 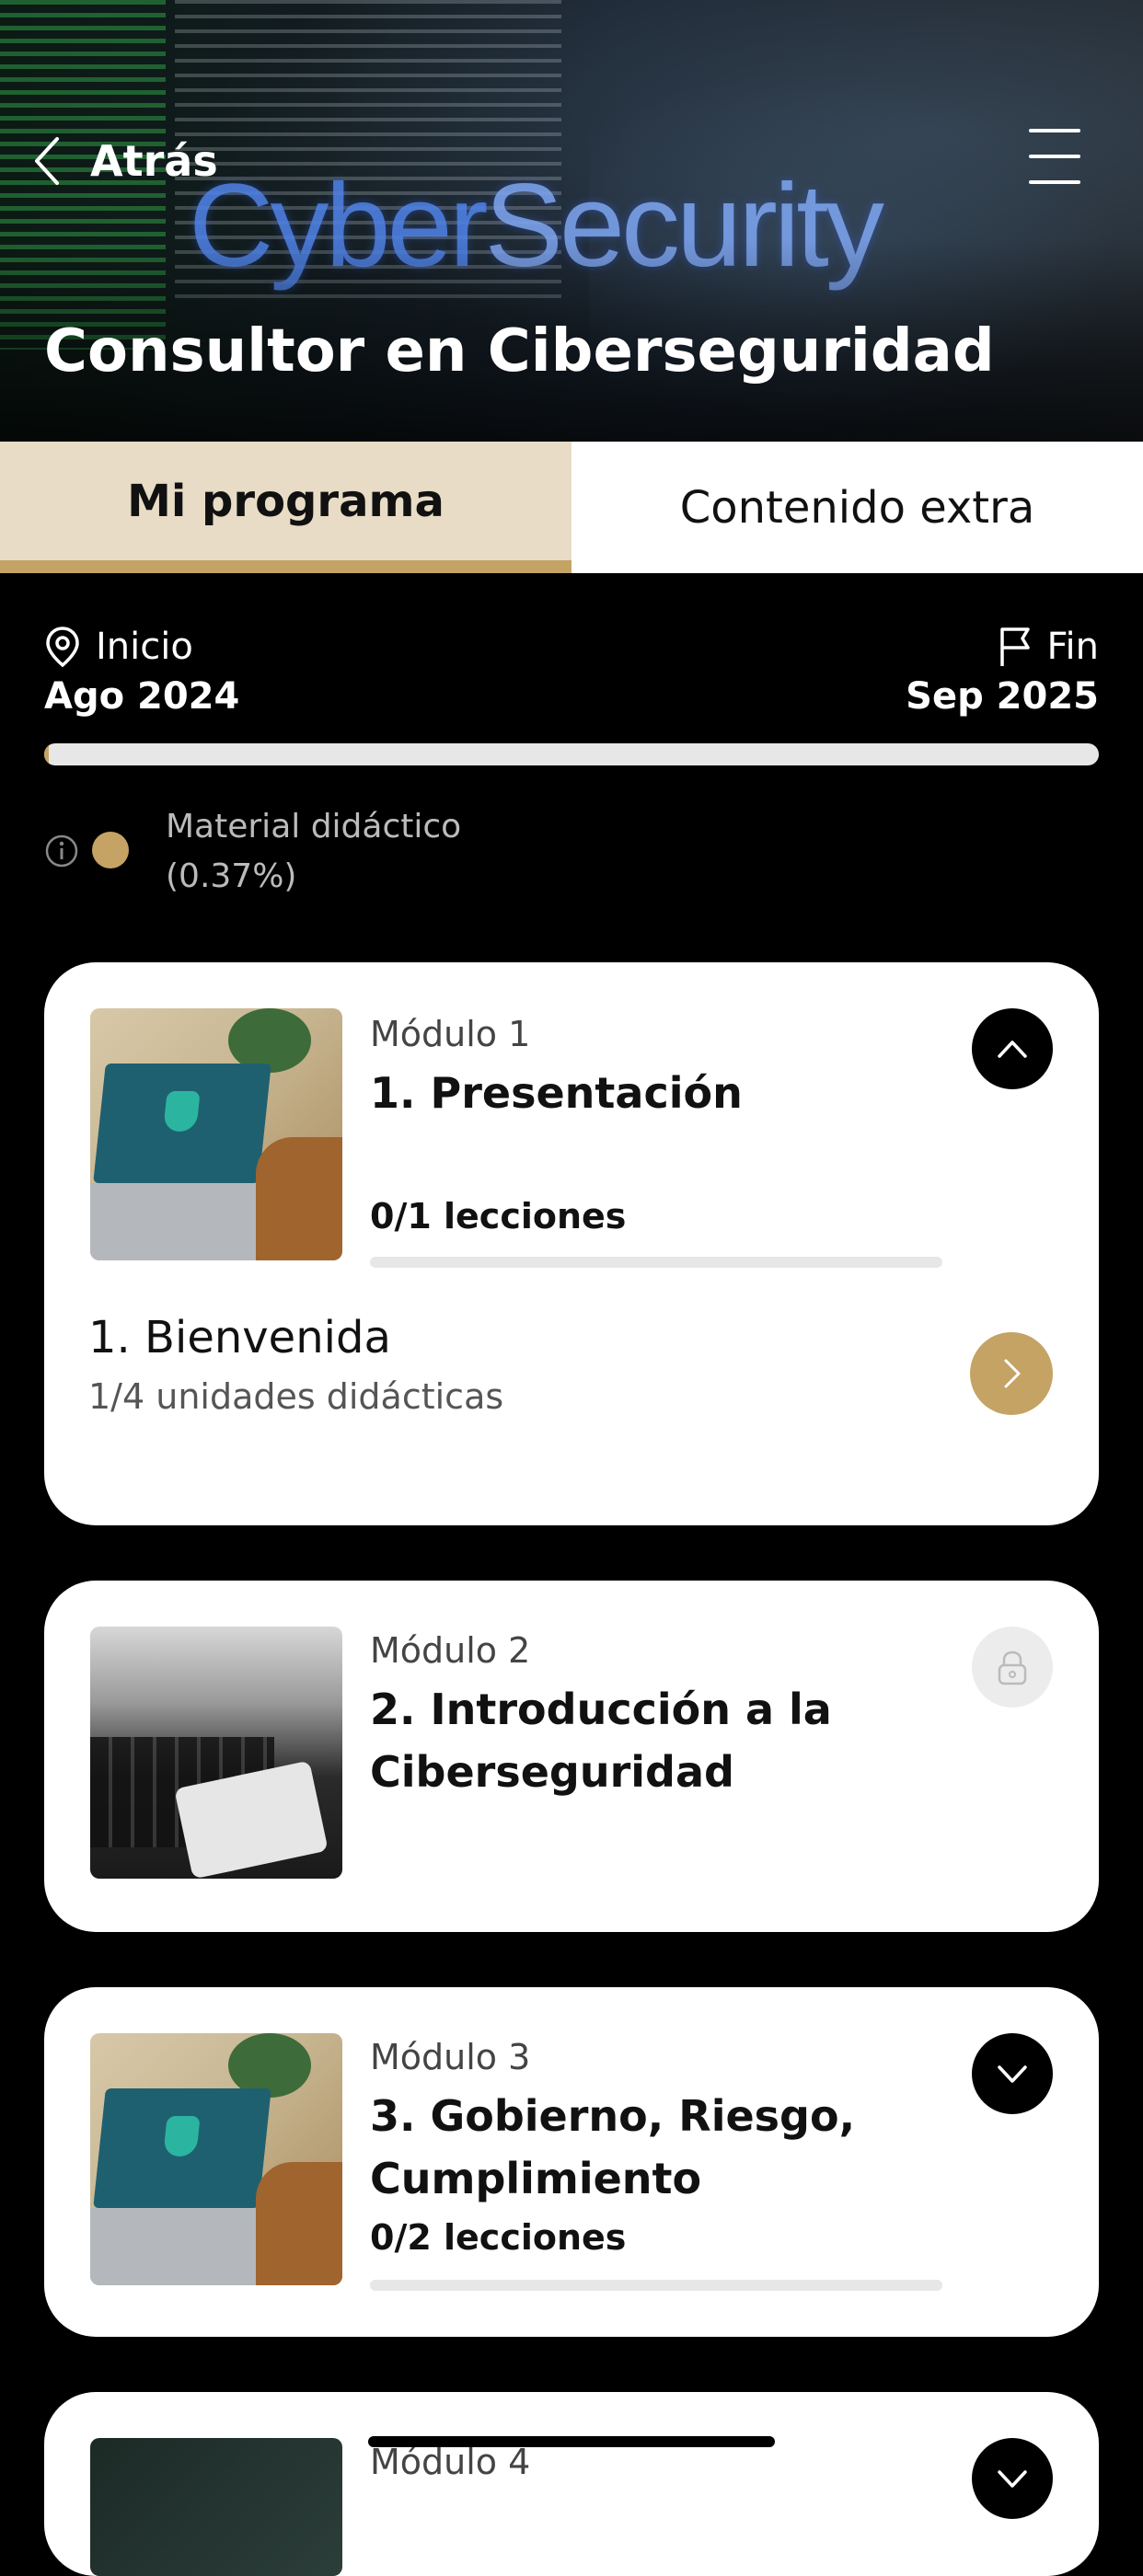 What do you see at coordinates (239, 1337) in the screenshot?
I see `unit-title: 1. Bienvenida` at bounding box center [239, 1337].